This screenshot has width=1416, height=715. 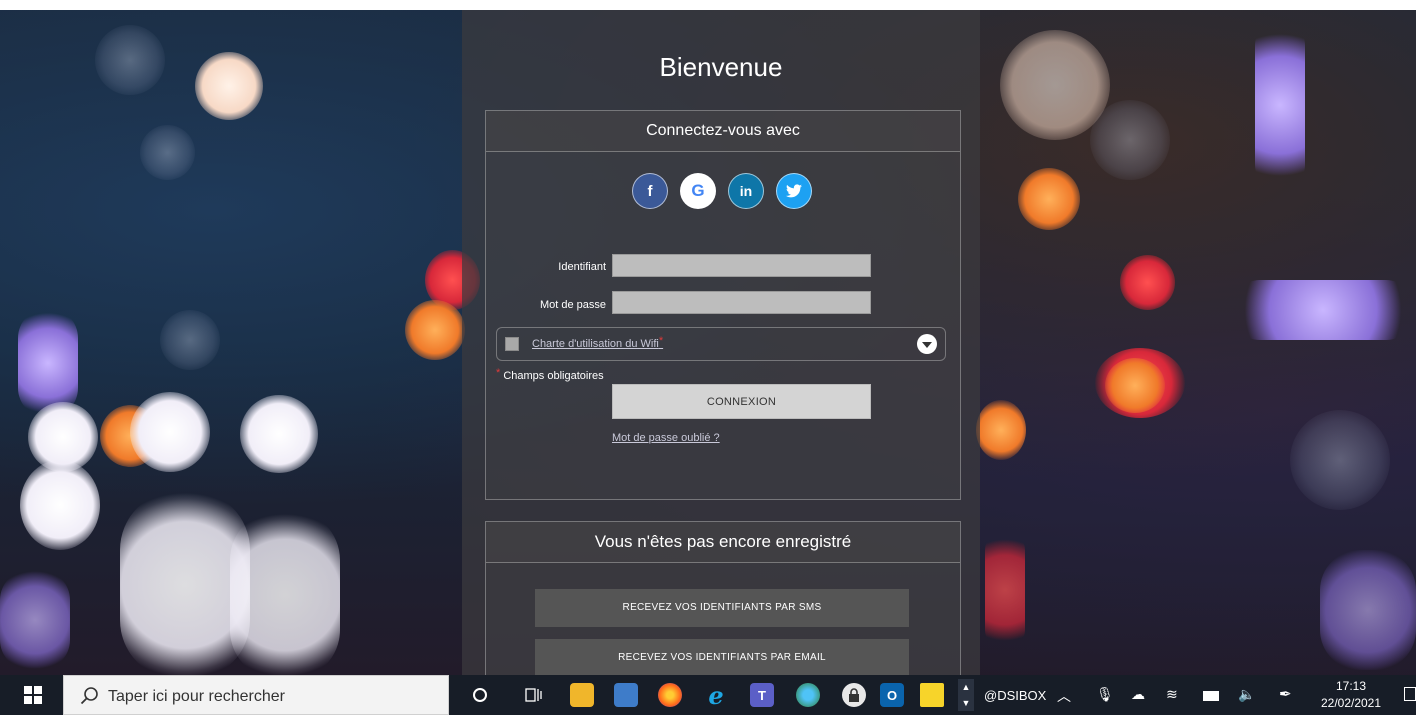 What do you see at coordinates (1351, 695) in the screenshot?
I see `taskbar-clock: 17:13 22/02/2021` at bounding box center [1351, 695].